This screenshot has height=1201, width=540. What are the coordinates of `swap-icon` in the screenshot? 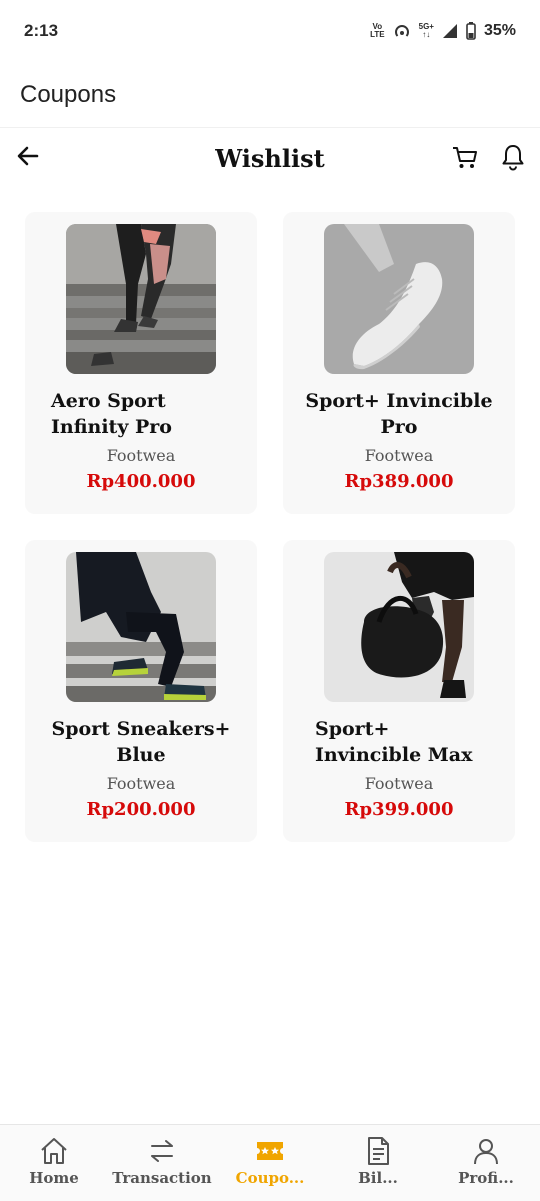 It's located at (162, 1151).